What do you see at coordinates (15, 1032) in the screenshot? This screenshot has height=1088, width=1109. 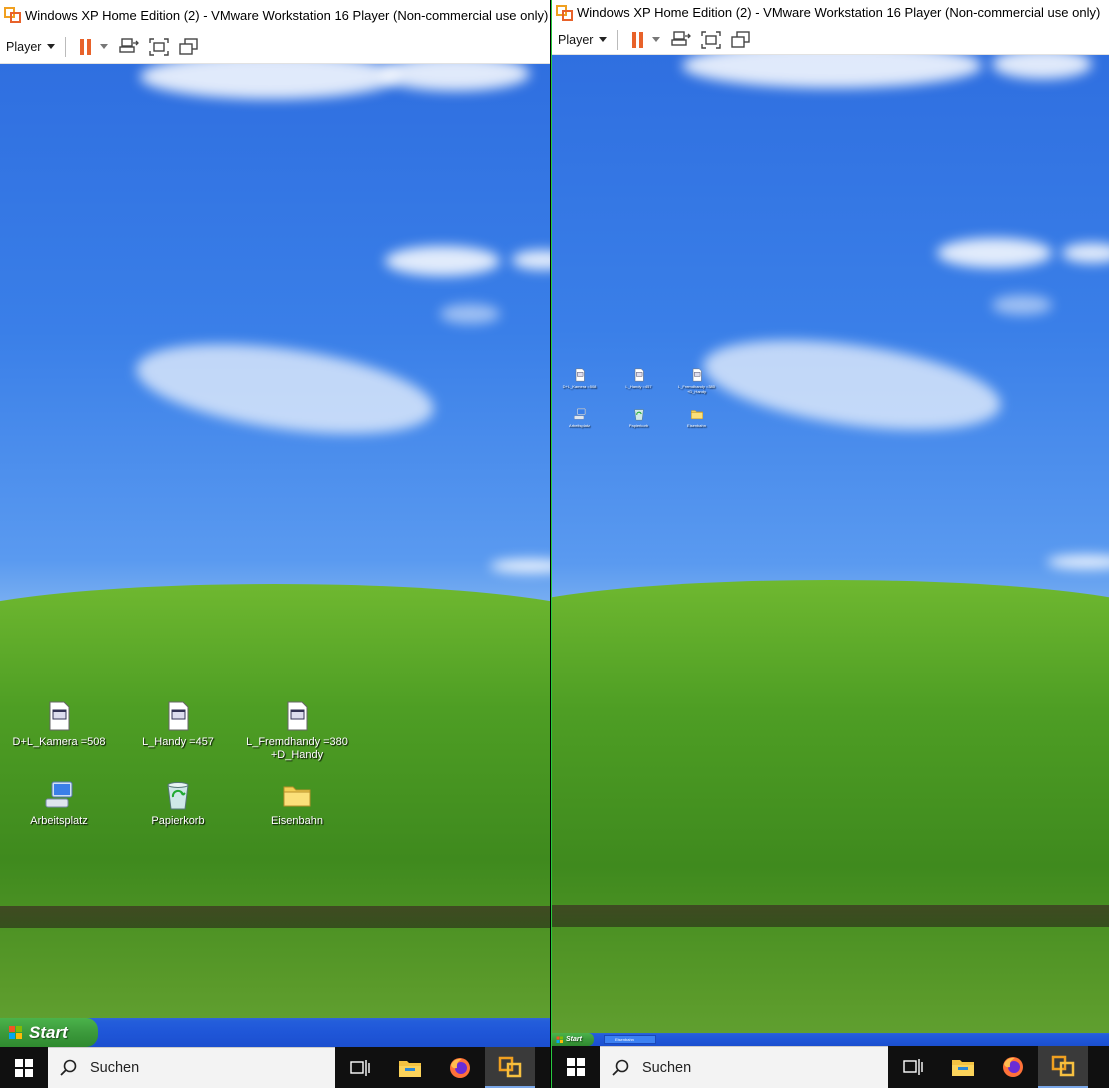 I see `windows-xp-flag-icon` at bounding box center [15, 1032].